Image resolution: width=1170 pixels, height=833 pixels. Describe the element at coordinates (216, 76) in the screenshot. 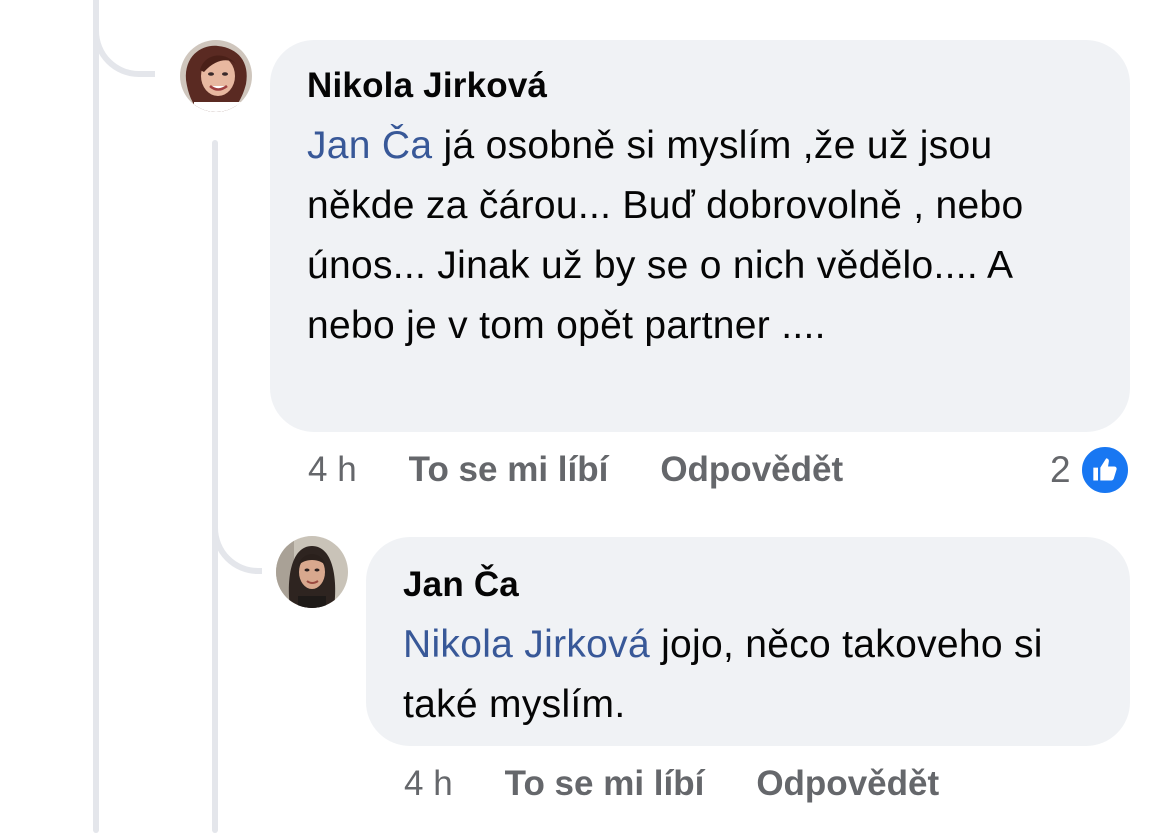

I see `avatar-nikola-jirkova` at that location.